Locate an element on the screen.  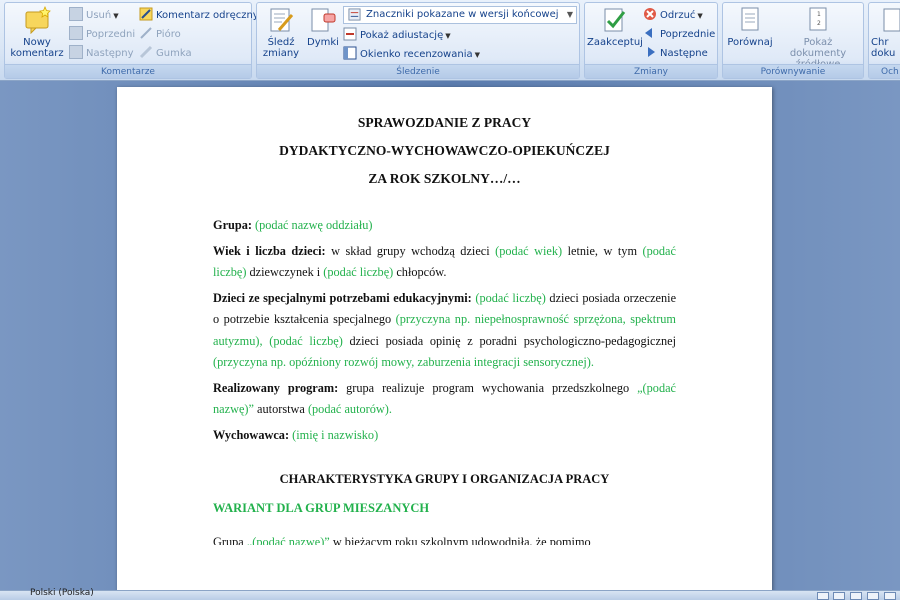
chevron-down-icon: ▼ is located at coordinates (569, 14).